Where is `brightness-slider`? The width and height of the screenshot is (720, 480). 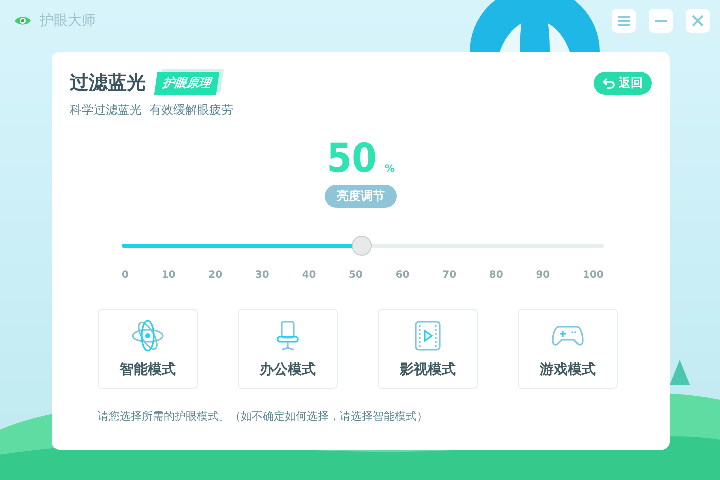
brightness-slider is located at coordinates (363, 246).